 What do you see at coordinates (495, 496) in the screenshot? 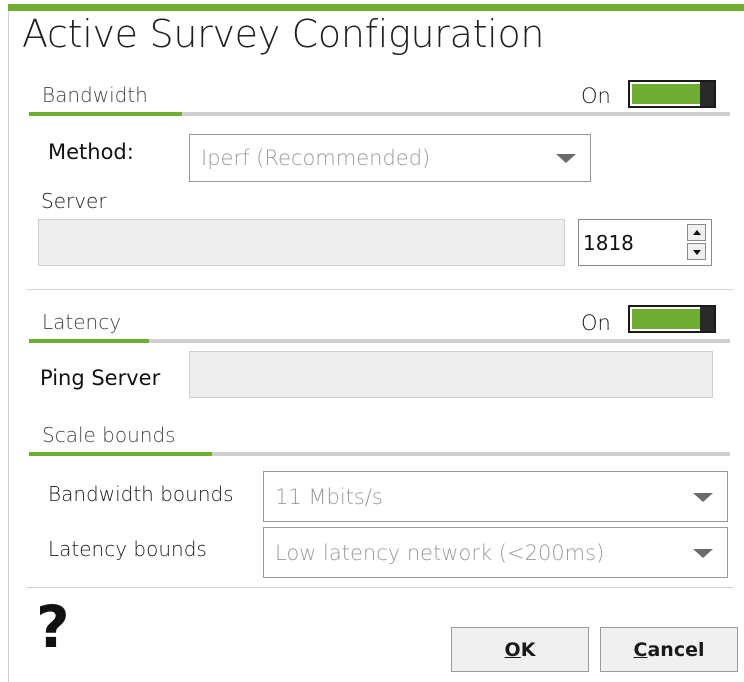
I see `bandwidth-bounds-select: 11 Mbits/s` at bounding box center [495, 496].